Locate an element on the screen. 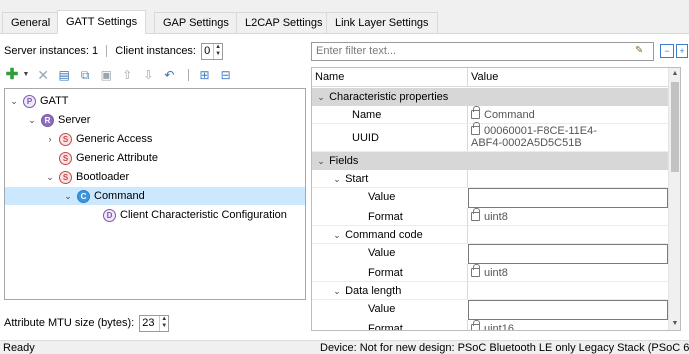  move-up-icon: ⇧ is located at coordinates (127, 75).